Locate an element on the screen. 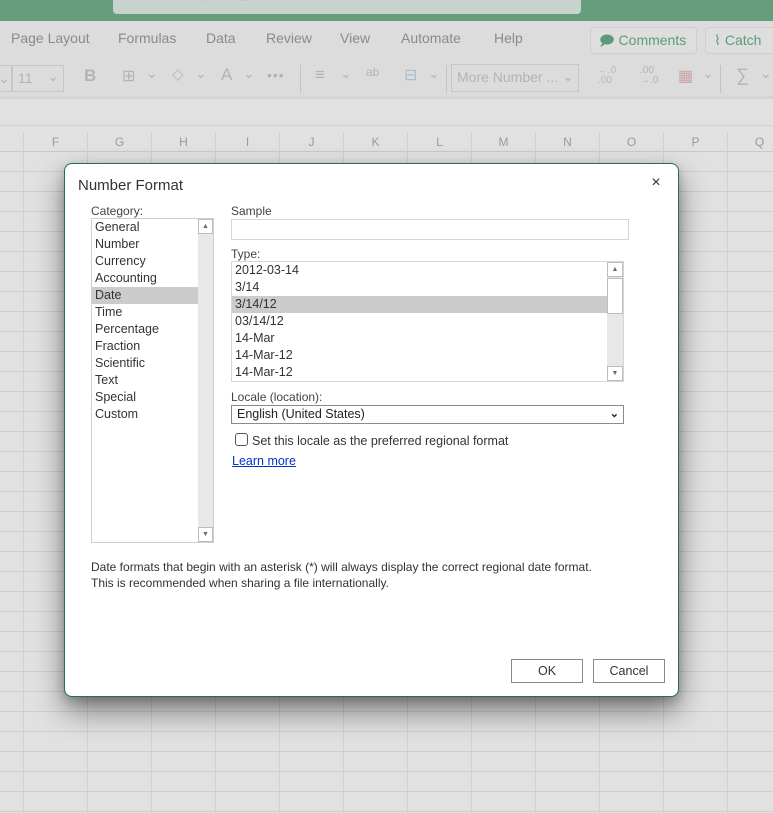  column-header: M is located at coordinates (503, 142).